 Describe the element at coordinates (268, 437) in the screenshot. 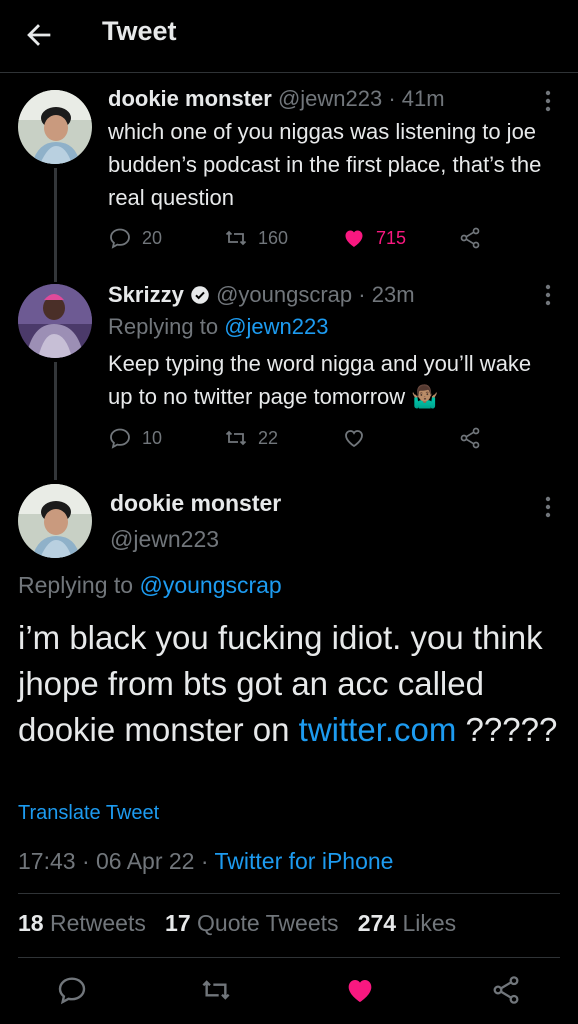

I see `retweet-count: 22` at that location.